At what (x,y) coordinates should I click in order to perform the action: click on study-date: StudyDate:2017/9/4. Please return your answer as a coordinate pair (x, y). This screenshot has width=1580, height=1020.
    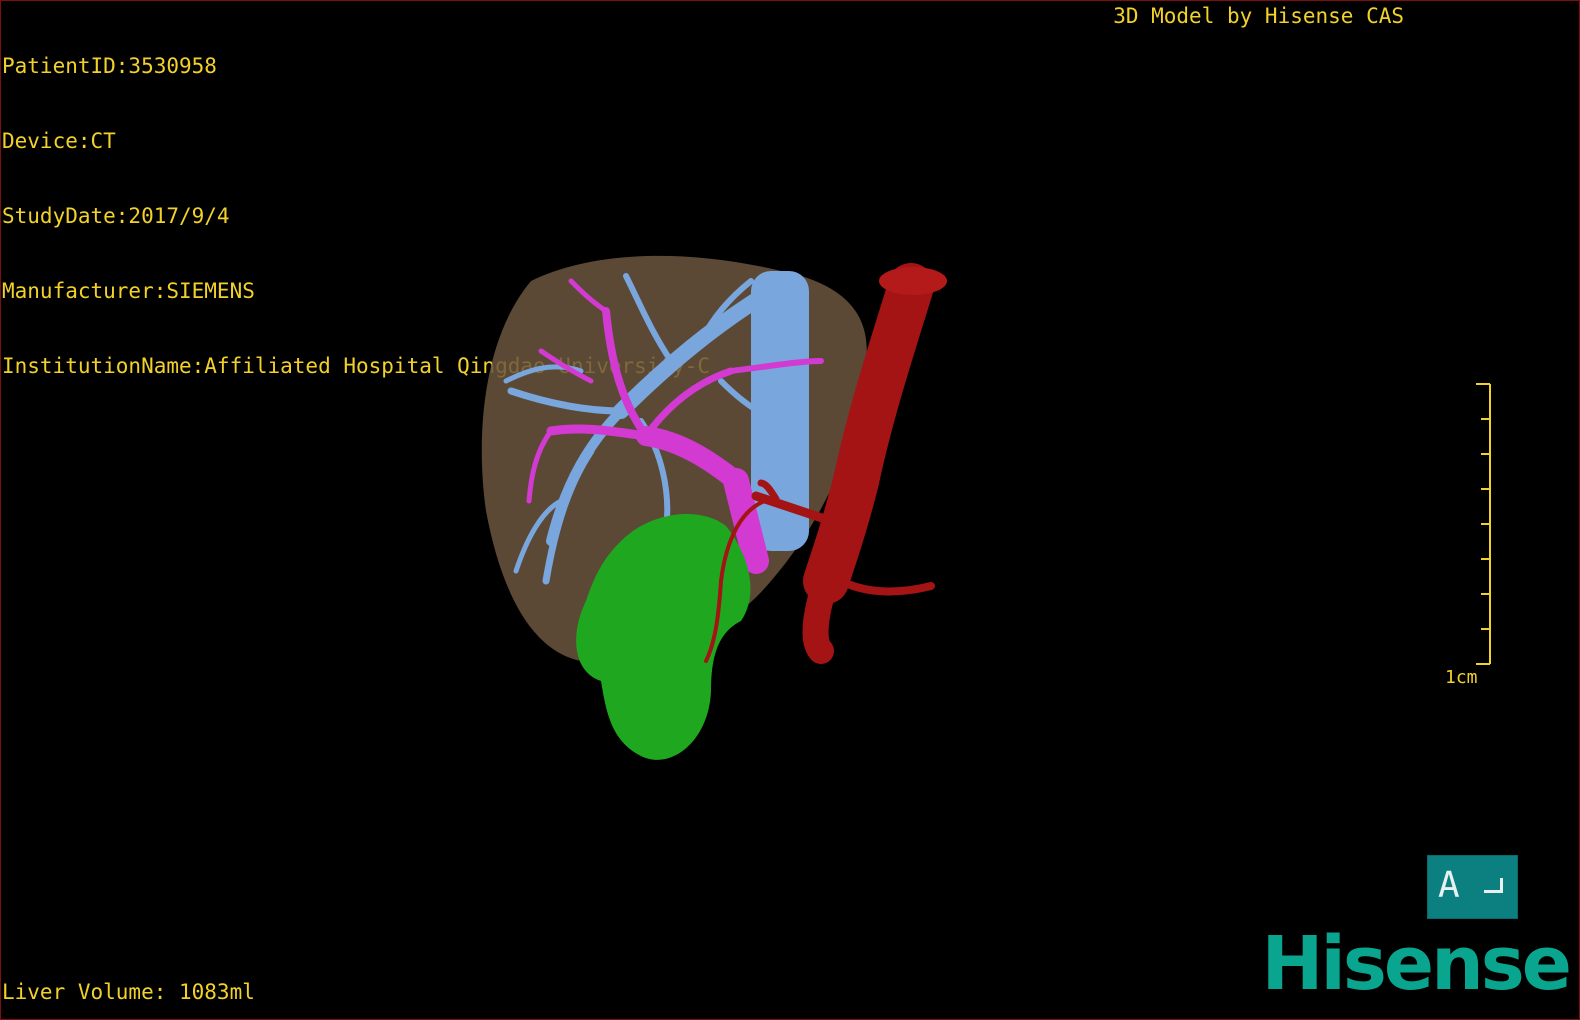
    Looking at the image, I should click on (116, 216).